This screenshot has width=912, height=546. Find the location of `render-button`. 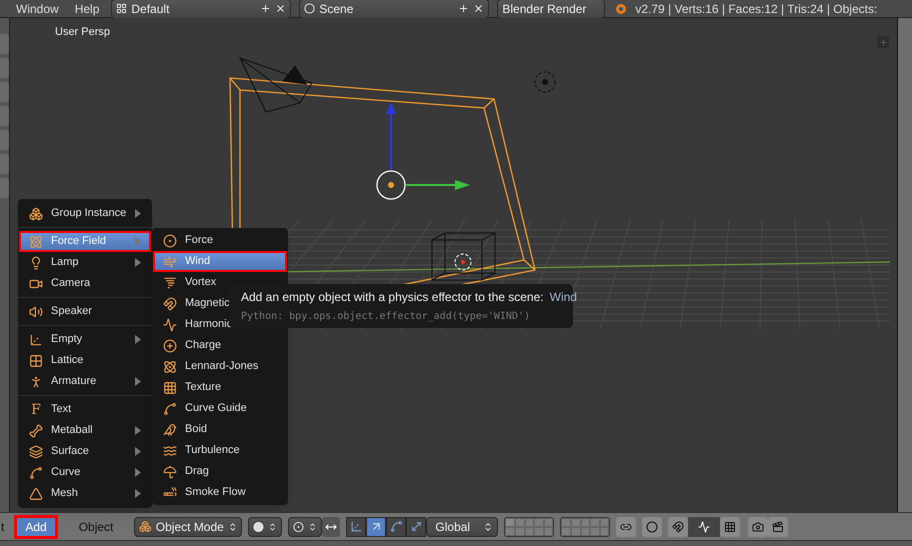

render-button is located at coordinates (758, 526).